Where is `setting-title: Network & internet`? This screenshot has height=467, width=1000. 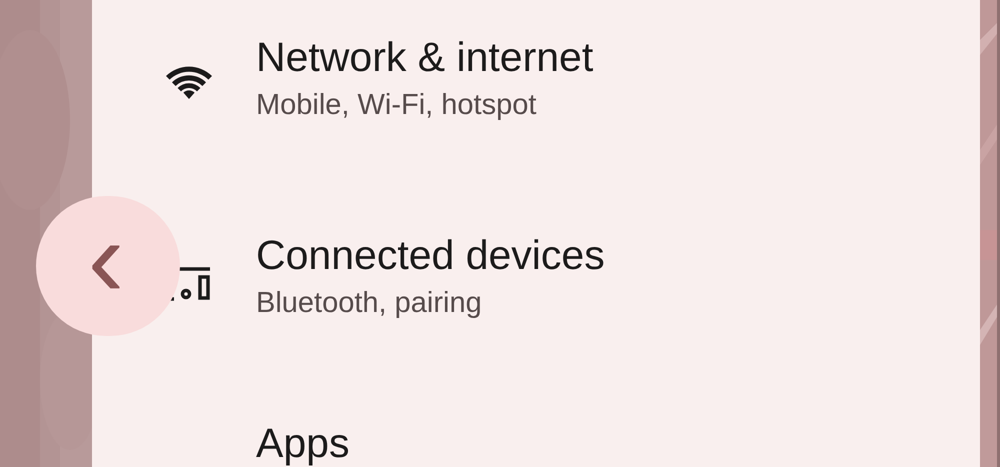 setting-title: Network & internet is located at coordinates (425, 57).